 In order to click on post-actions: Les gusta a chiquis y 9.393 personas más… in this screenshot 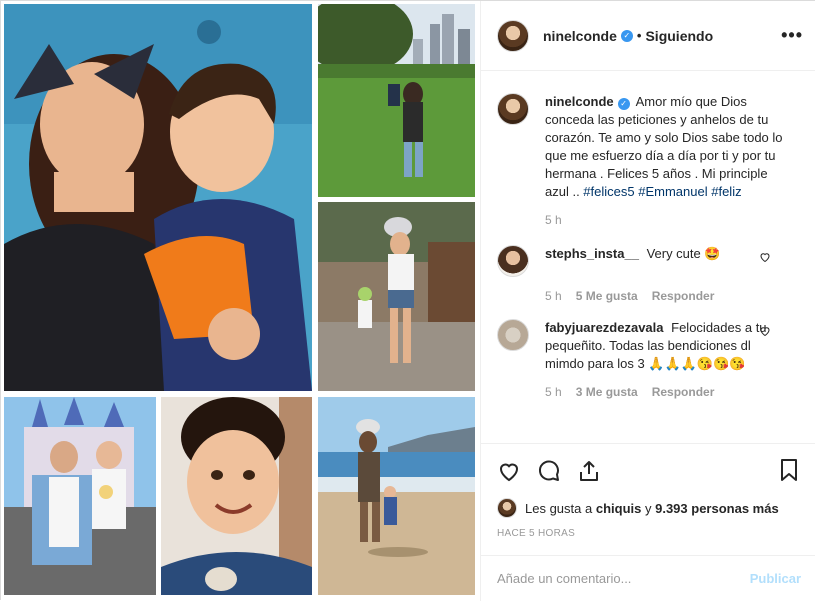, I will do `click(648, 499)`.